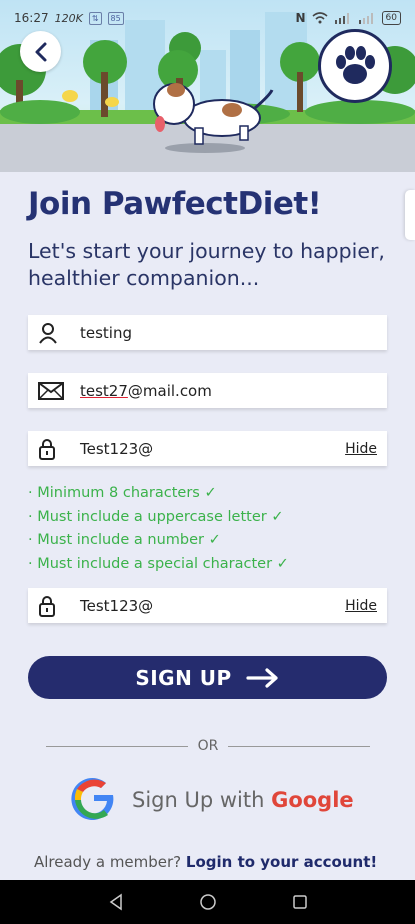 This screenshot has height=924, width=415. What do you see at coordinates (391, 18) in the screenshot?
I see `battery-icon: 60` at bounding box center [391, 18].